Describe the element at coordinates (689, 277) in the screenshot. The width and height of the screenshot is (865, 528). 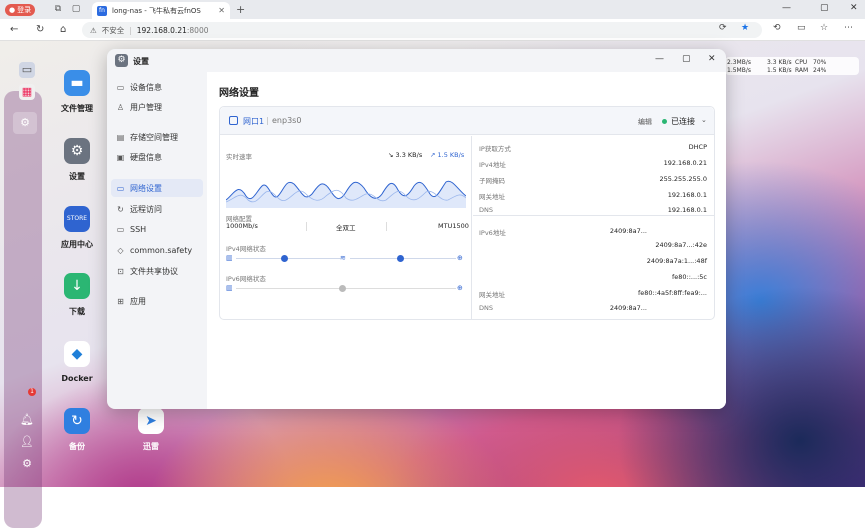
I see `ipv6-value: fe80::...:5c` at that location.